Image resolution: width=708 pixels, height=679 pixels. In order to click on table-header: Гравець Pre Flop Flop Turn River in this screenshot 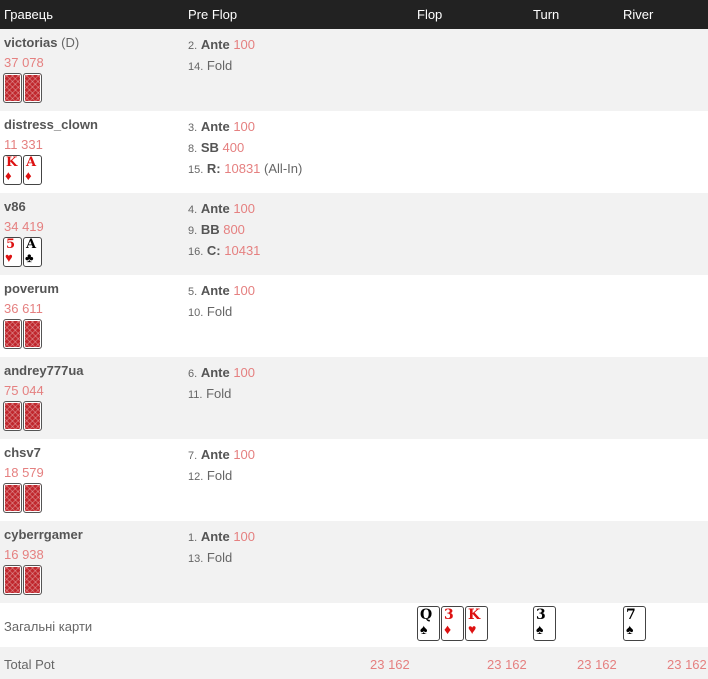, I will do `click(354, 14)`.